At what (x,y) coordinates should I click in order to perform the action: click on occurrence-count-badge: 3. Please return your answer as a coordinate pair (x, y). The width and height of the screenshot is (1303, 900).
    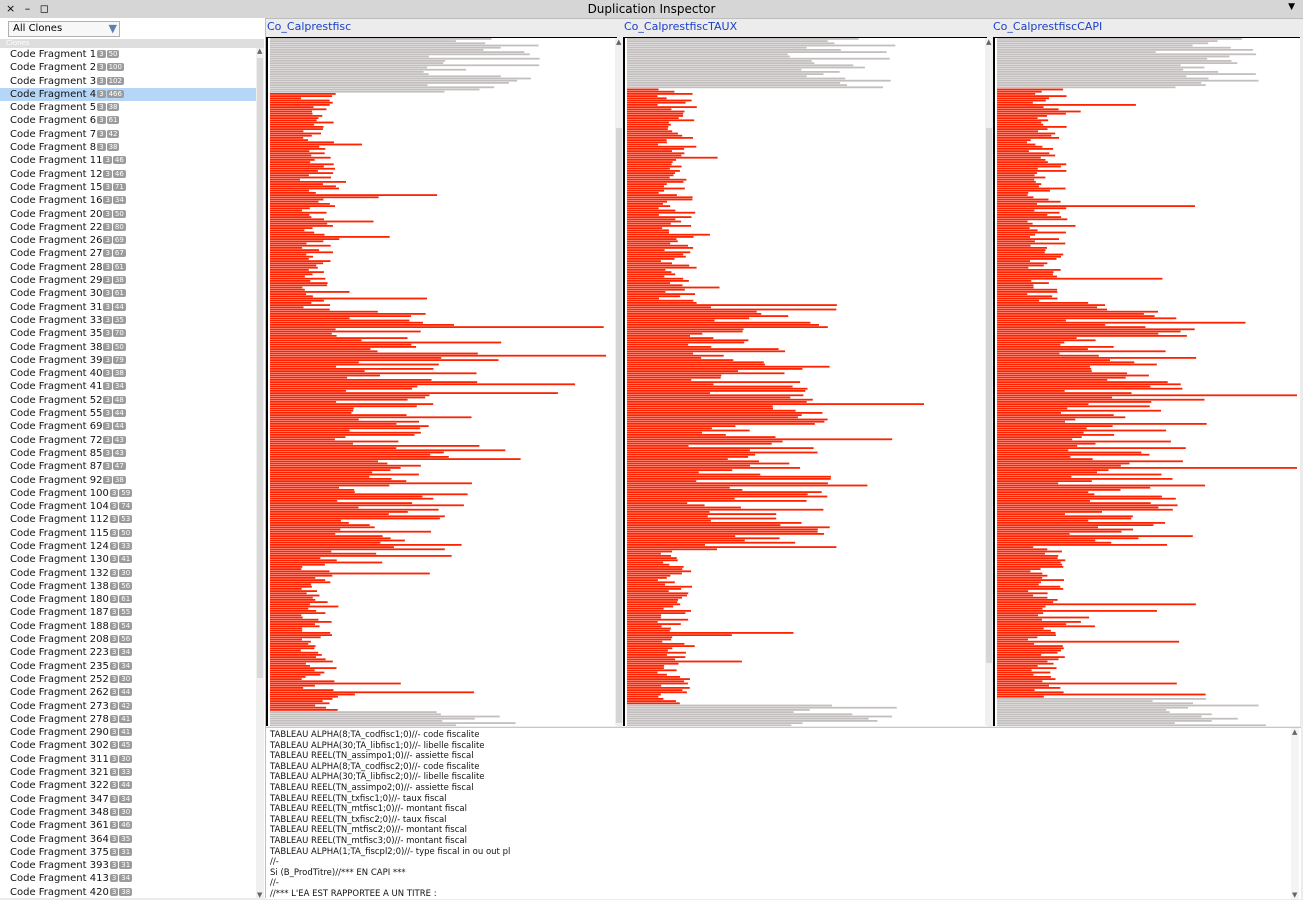
    Looking at the image, I should click on (114, 705).